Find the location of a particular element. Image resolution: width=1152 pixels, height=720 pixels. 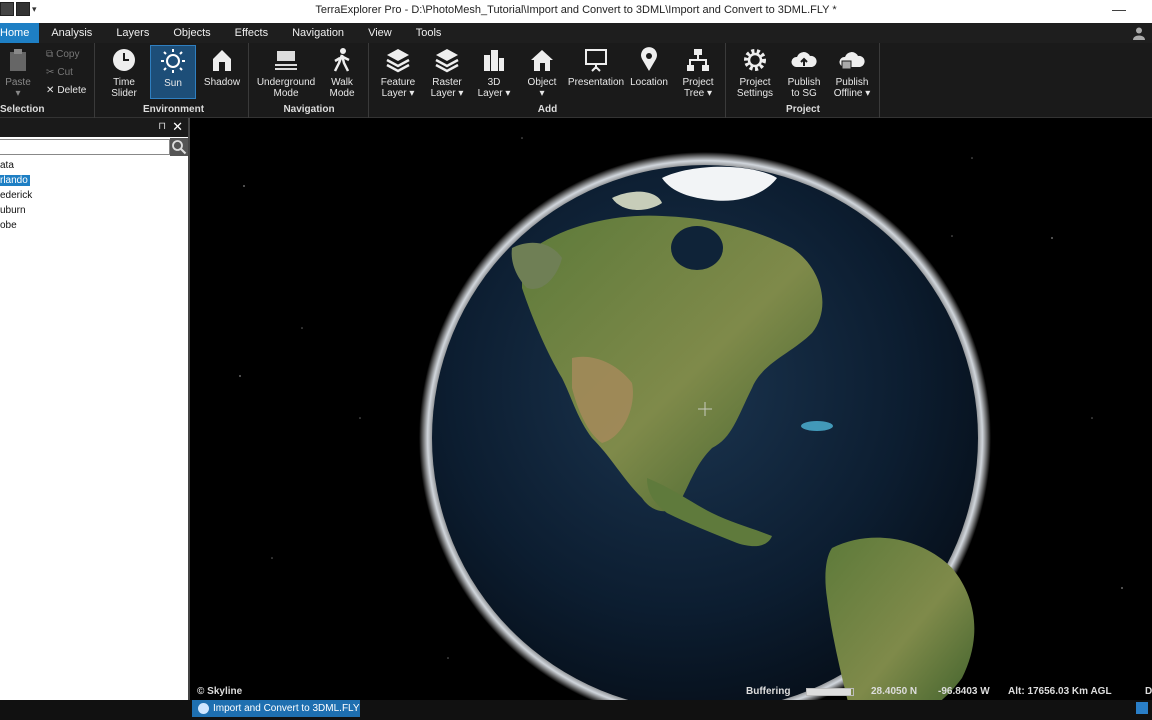

paste-icon is located at coordinates (18, 60).